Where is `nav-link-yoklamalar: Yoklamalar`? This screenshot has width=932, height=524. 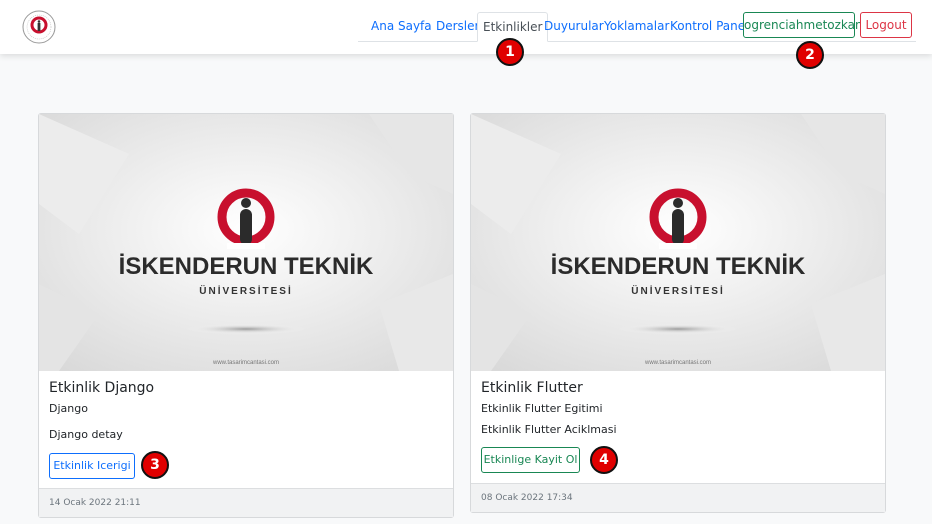 nav-link-yoklamalar: Yoklamalar is located at coordinates (636, 26).